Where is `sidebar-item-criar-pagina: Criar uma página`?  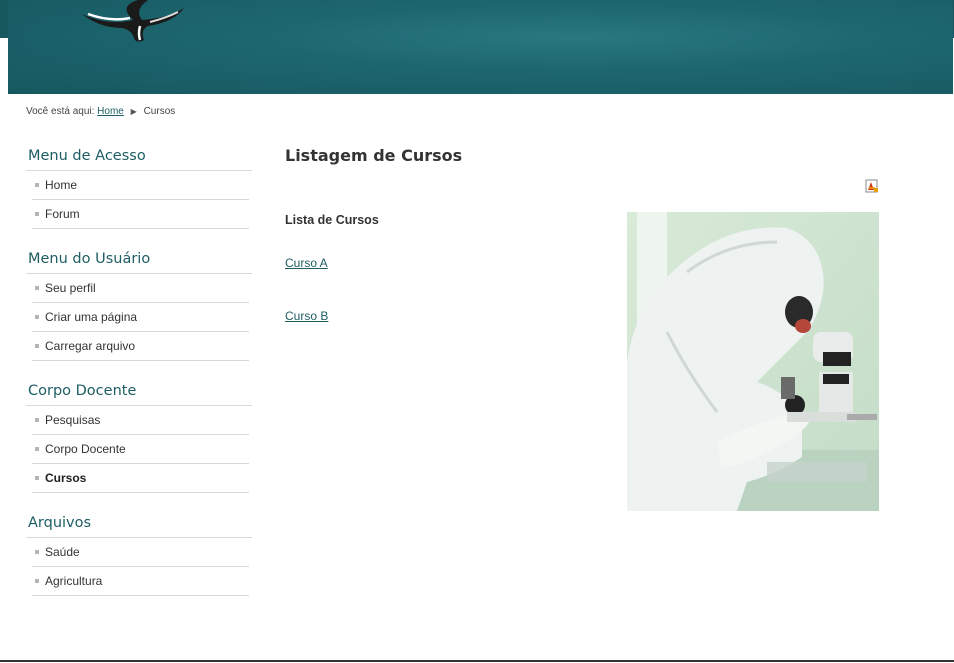 sidebar-item-criar-pagina: Criar uma página is located at coordinates (140, 317).